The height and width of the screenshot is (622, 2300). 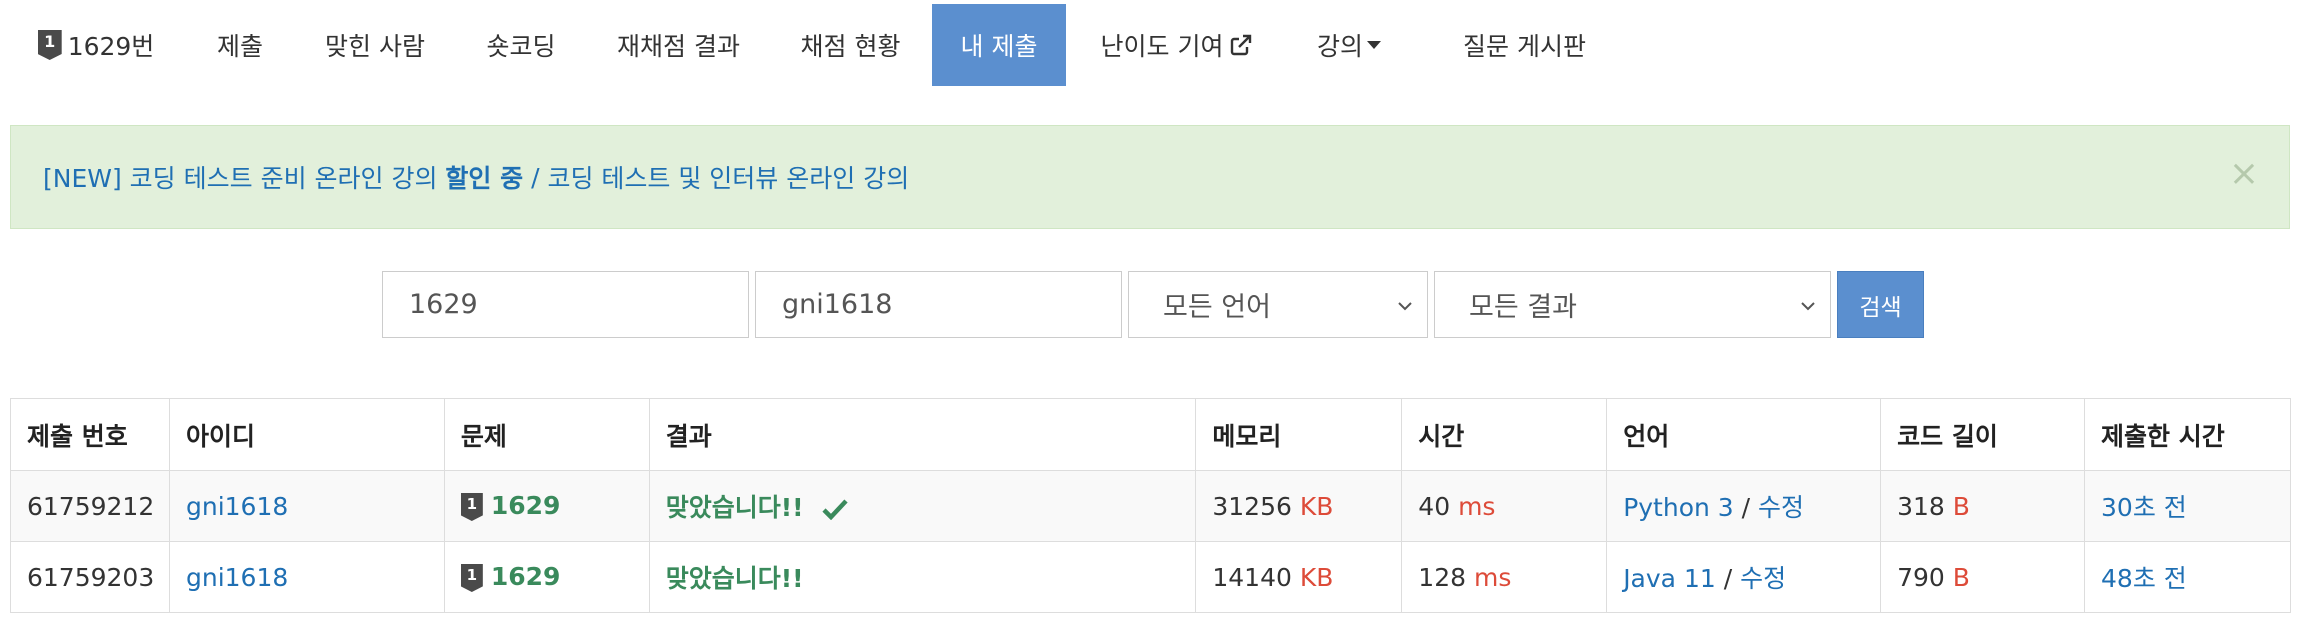 I want to click on user-id-input, so click(x=950, y=304).